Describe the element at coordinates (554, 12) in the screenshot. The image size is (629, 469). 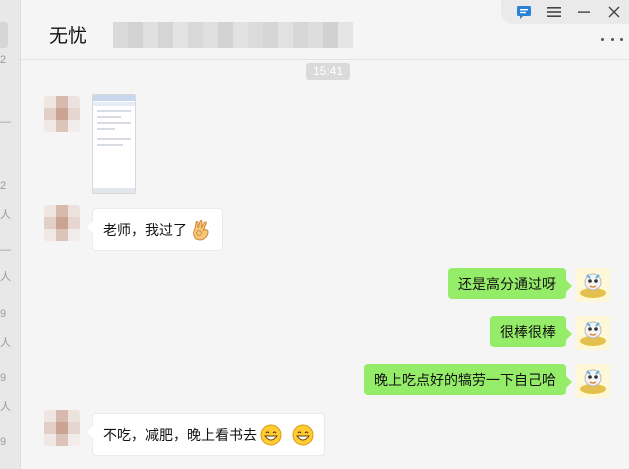
I see `menu-icon` at that location.